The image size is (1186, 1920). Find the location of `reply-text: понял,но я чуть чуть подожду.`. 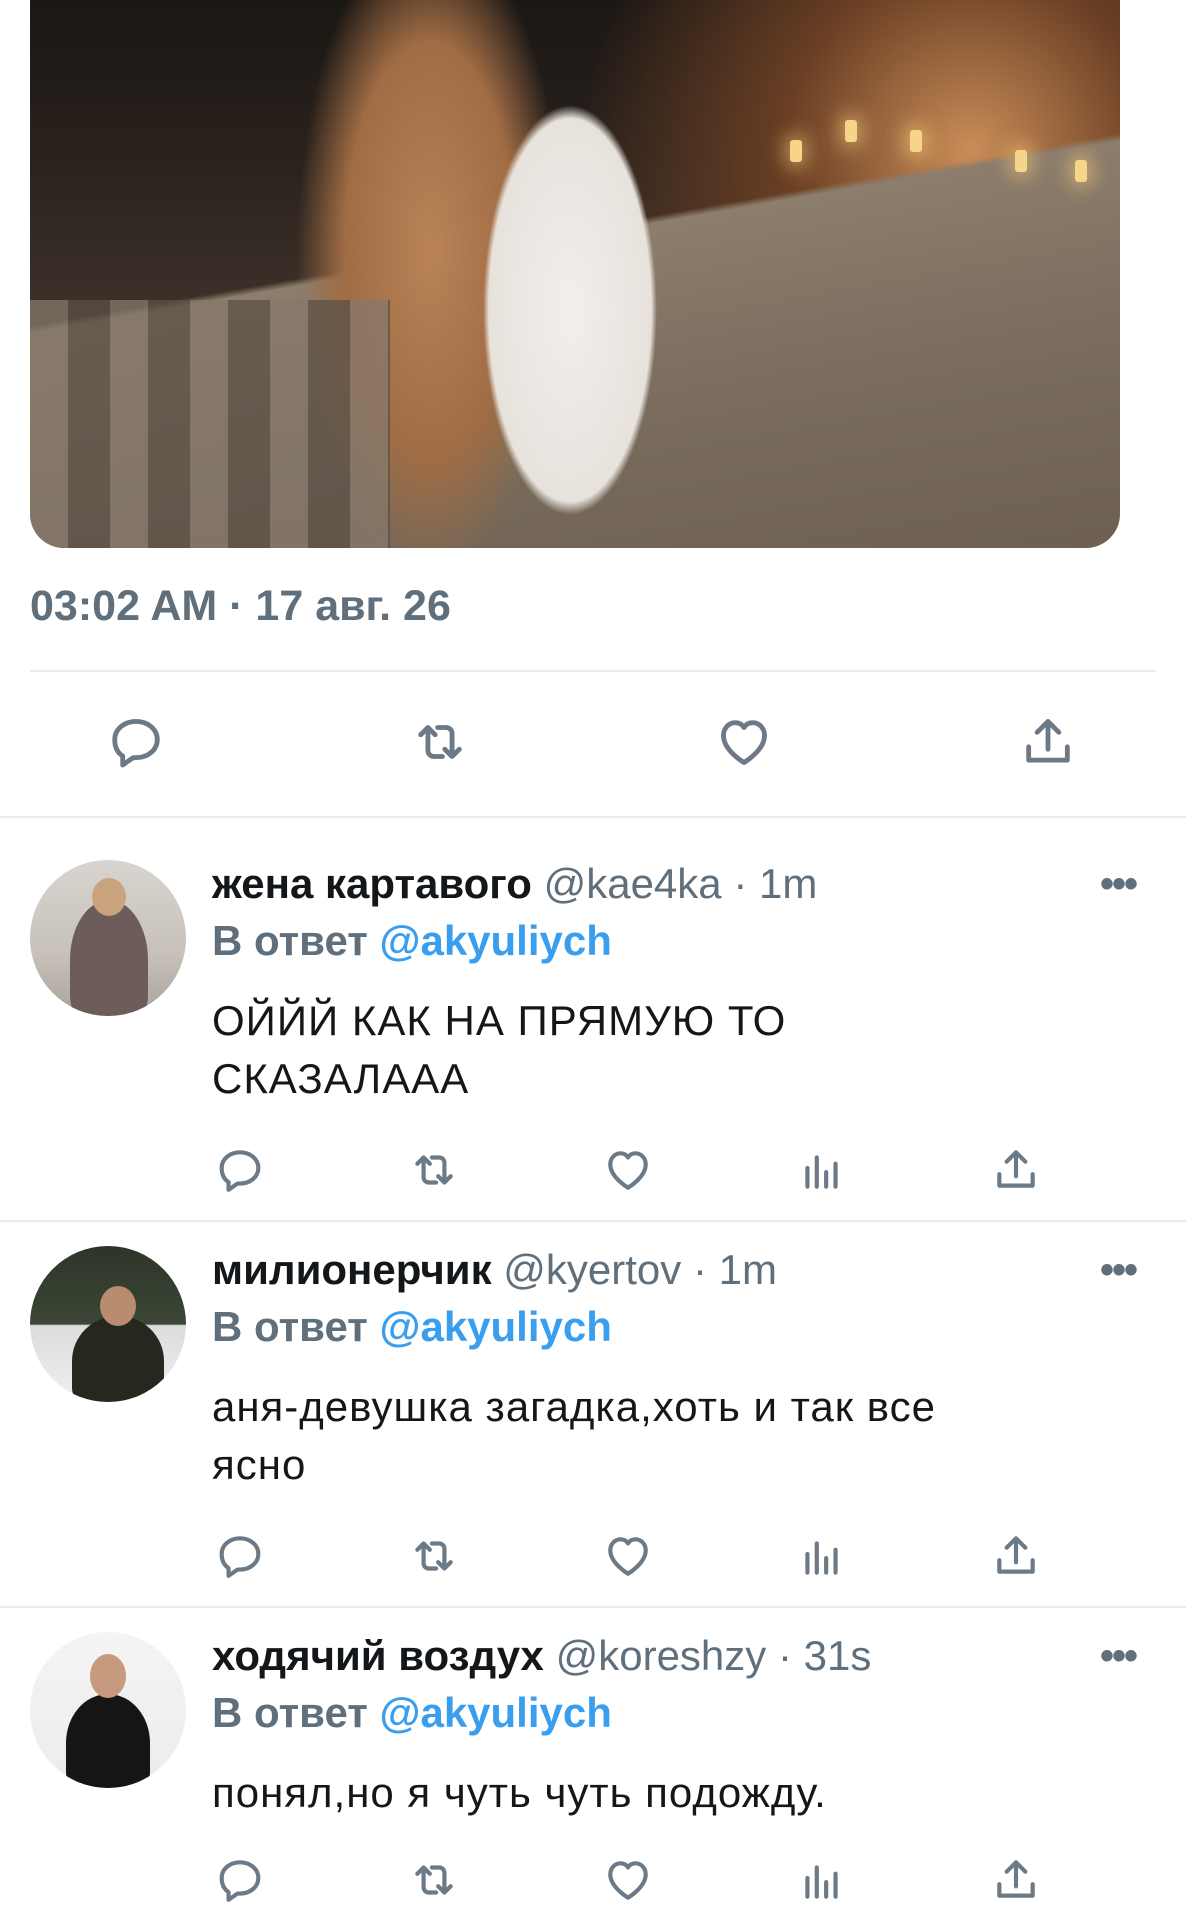

reply-text: понял,но я чуть чуть подожду. is located at coordinates (662, 1793).